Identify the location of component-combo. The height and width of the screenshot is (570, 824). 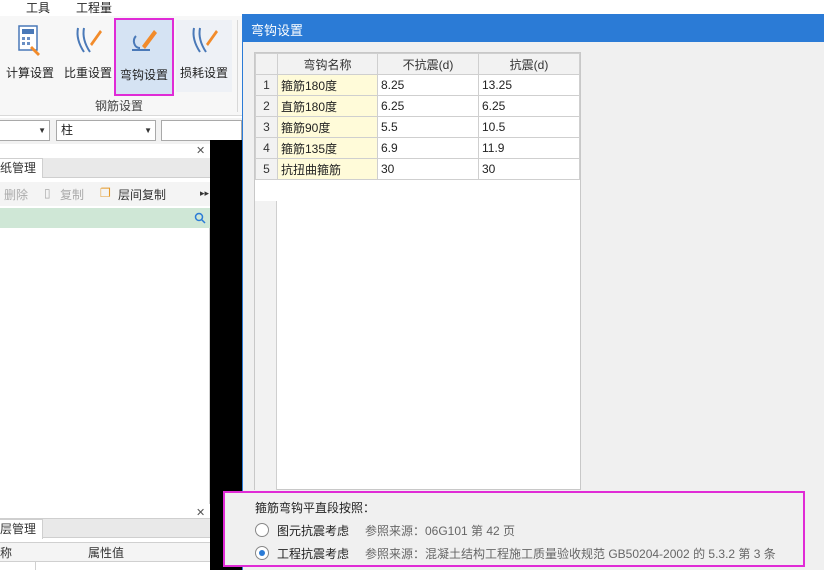
(201, 130).